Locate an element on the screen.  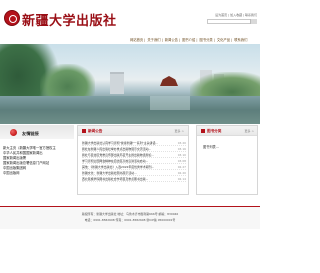
nav-item-home: 网站首页 is located at coordinates (136, 40).